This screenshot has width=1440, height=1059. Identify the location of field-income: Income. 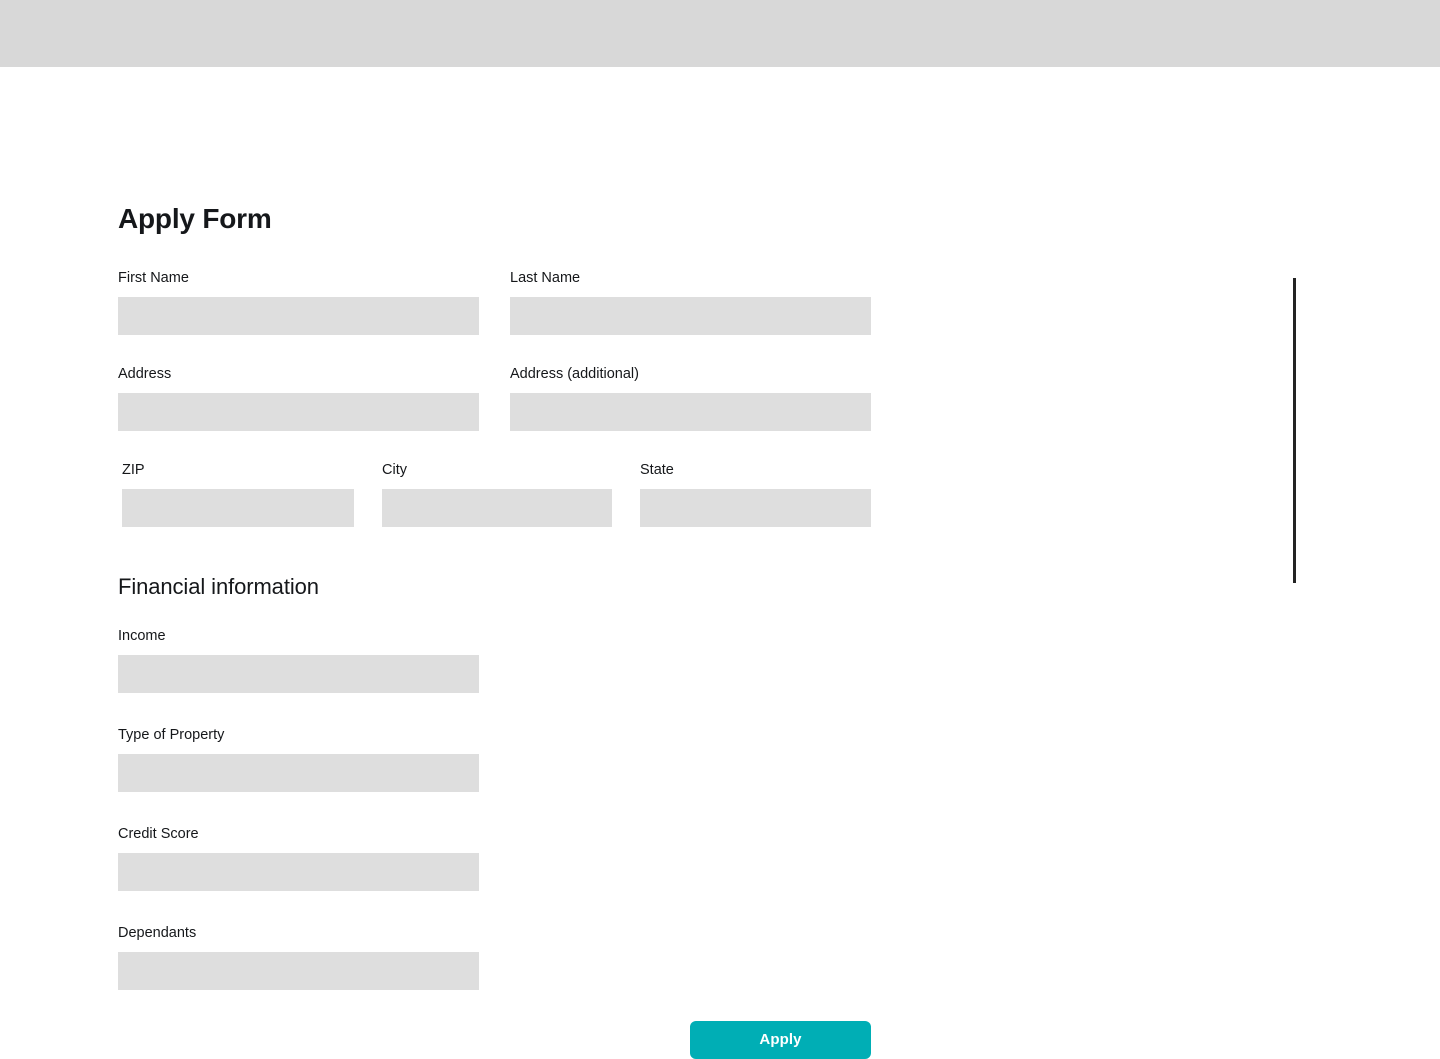
(298, 659).